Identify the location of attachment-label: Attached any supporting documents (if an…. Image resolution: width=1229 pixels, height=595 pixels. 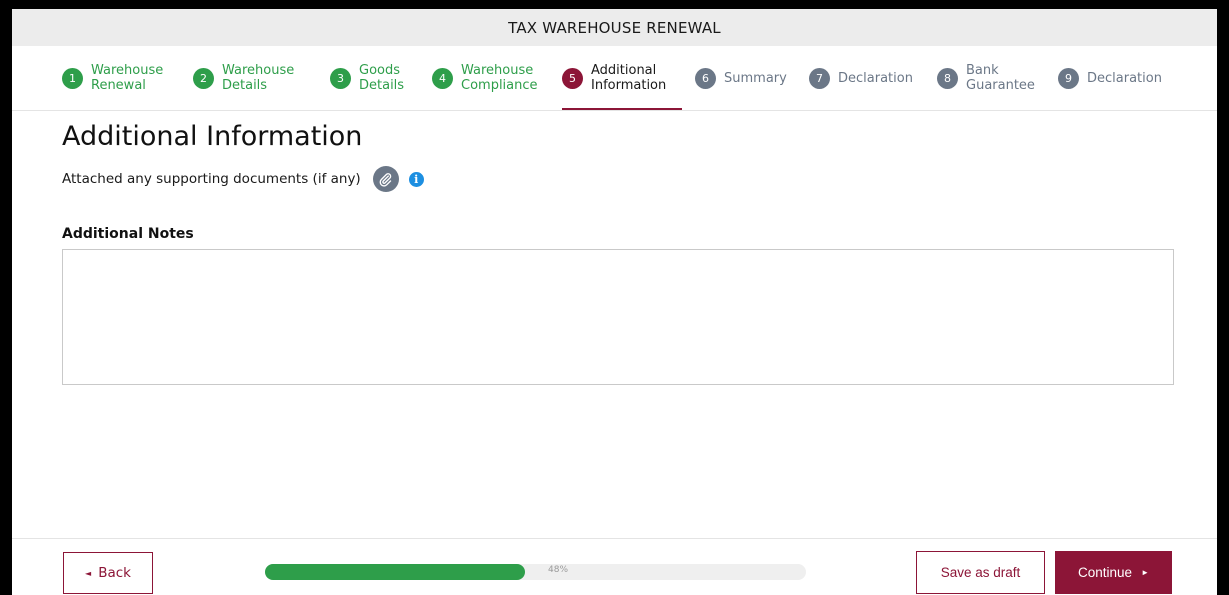
(211, 179).